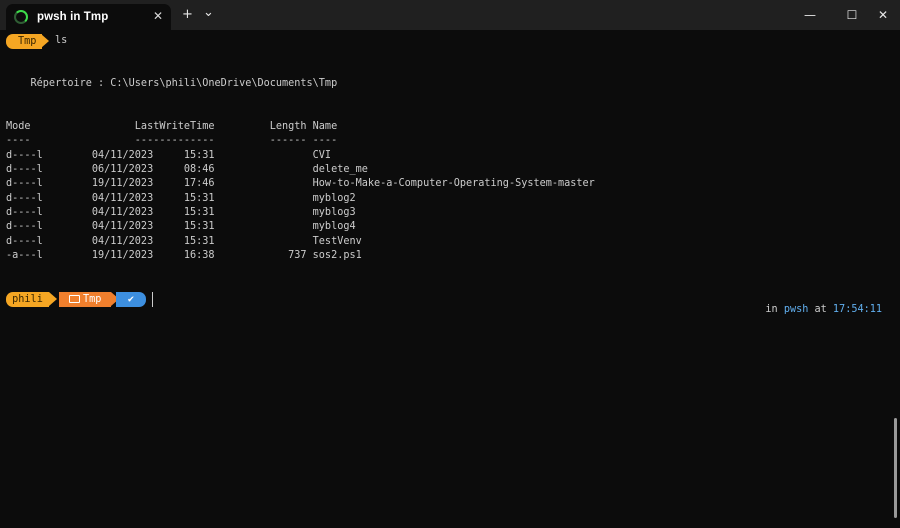 This screenshot has height=528, width=900. I want to click on prompt-separator-icon, so click(53, 299).